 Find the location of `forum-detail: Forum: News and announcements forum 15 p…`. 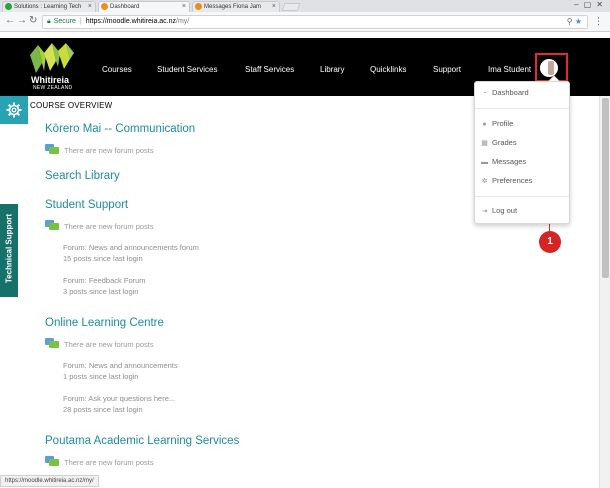

forum-detail: Forum: News and announcements forum 15 p… is located at coordinates (131, 253).